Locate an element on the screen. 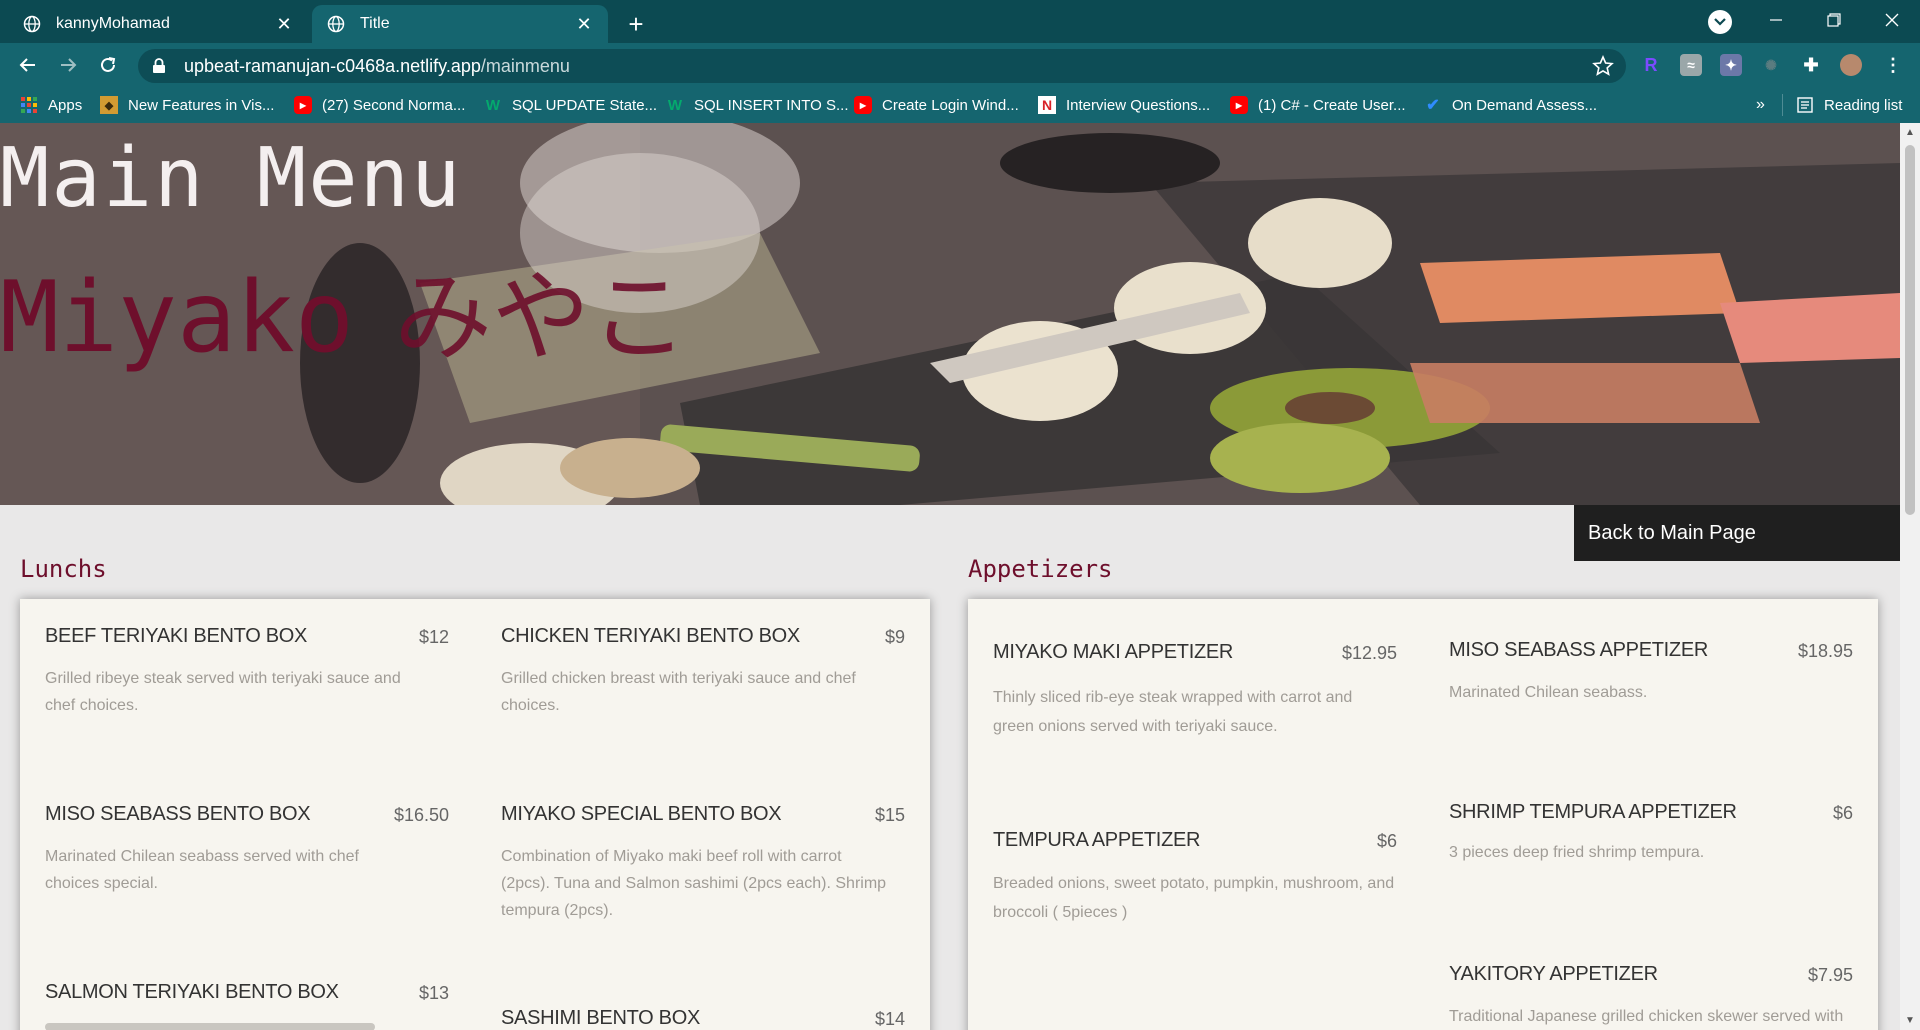 The width and height of the screenshot is (1920, 1030). page-title: Main Menu is located at coordinates (231, 178).